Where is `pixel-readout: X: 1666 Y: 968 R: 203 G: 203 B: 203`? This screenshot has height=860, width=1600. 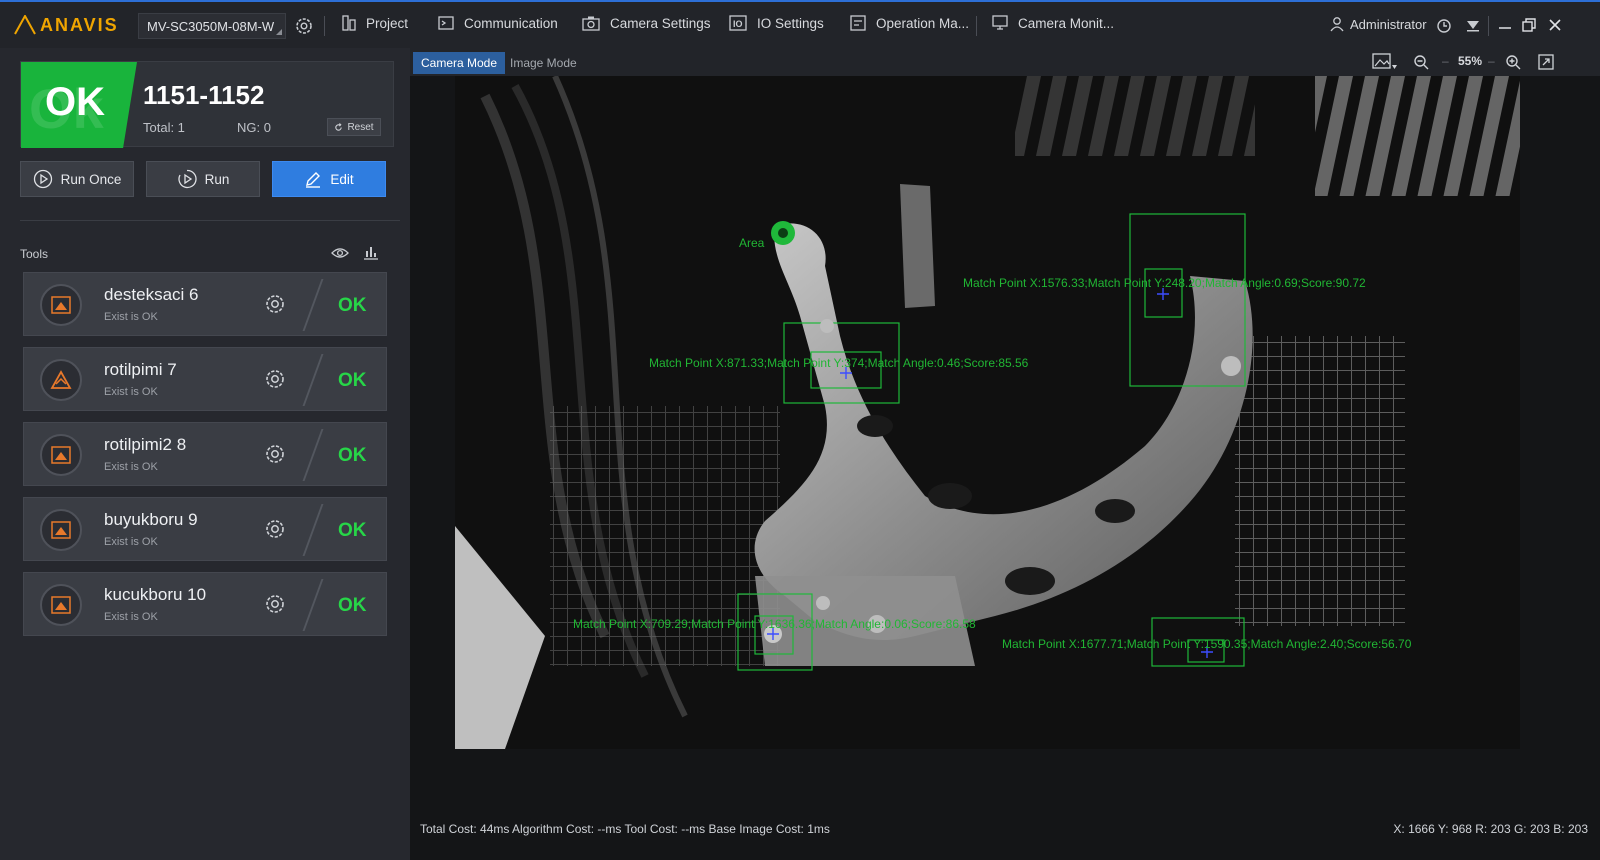 pixel-readout: X: 1666 Y: 968 R: 203 G: 203 B: 203 is located at coordinates (1490, 829).